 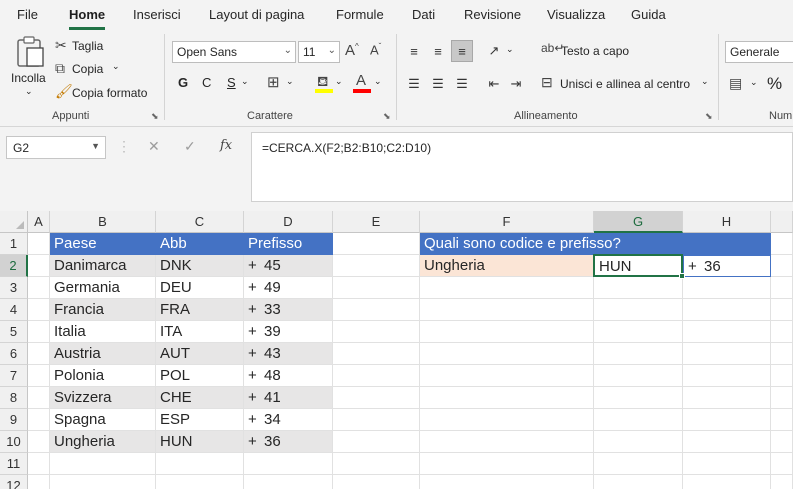 I want to click on tab-help: Guida, so click(x=648, y=14).